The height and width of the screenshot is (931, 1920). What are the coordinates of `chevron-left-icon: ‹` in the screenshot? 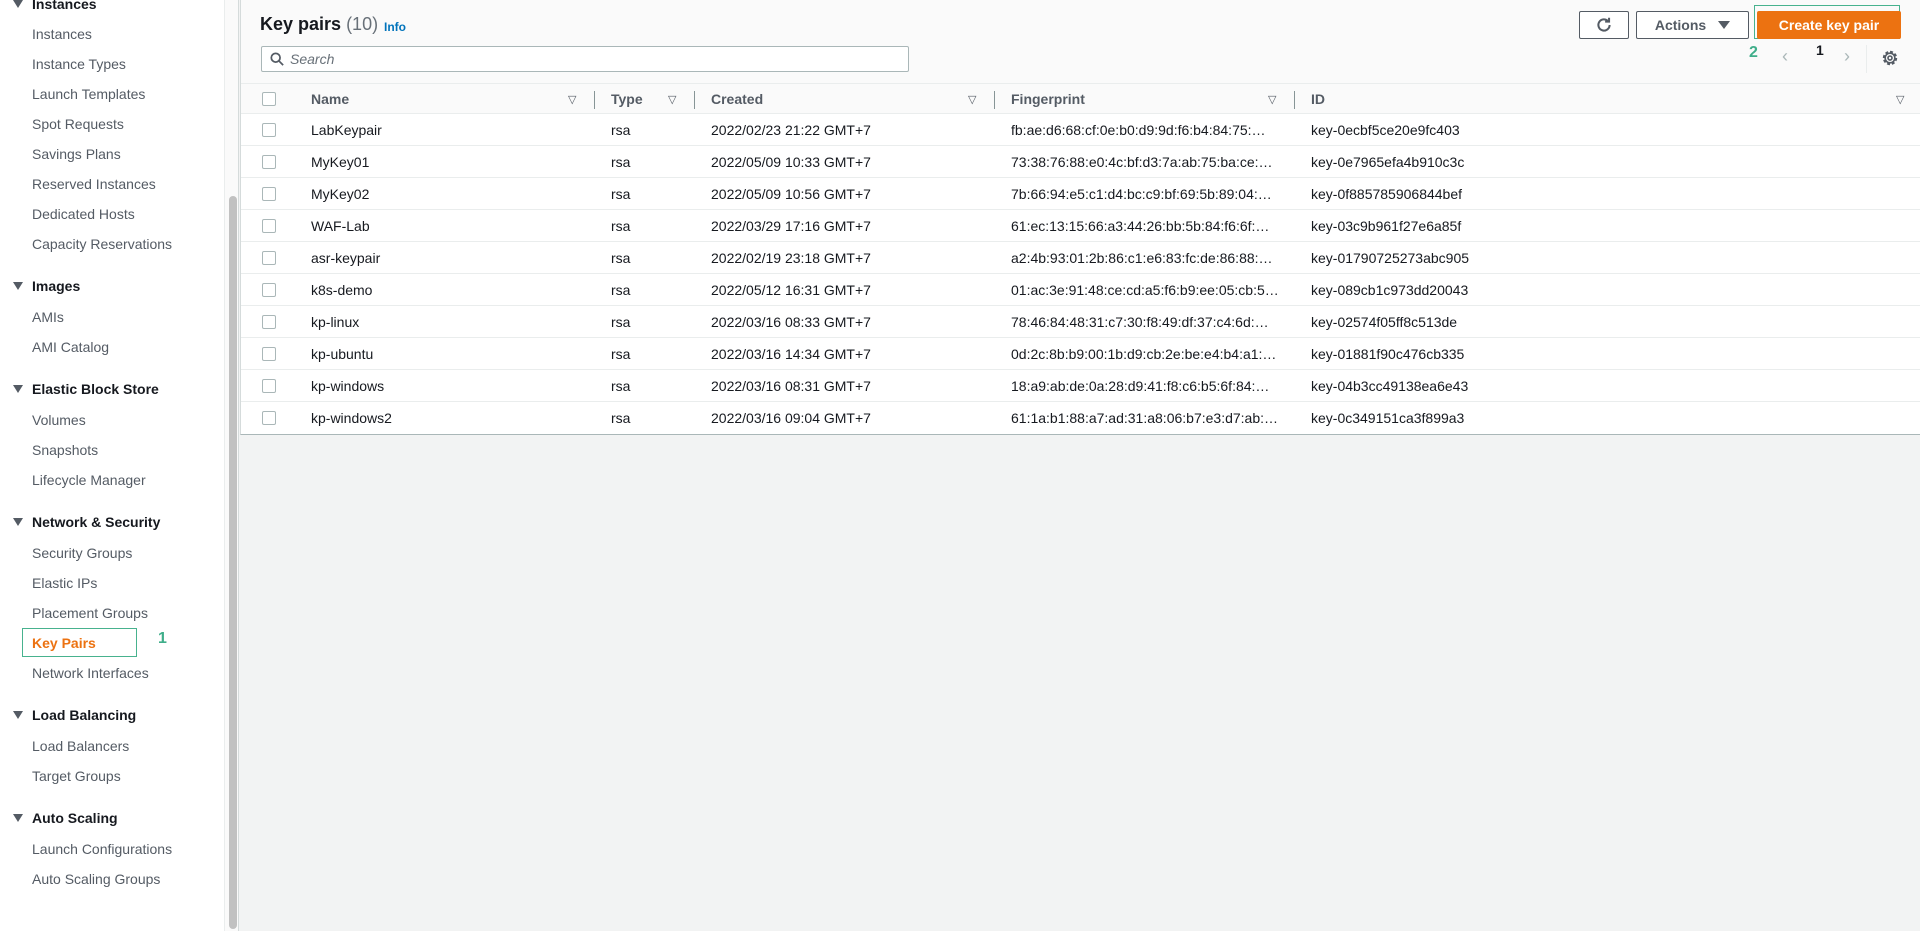 It's located at (1785, 56).